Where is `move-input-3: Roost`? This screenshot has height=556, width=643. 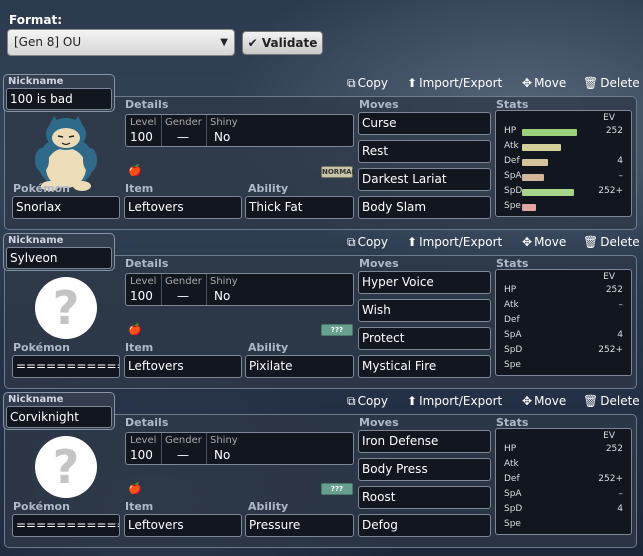 move-input-3: Roost is located at coordinates (424, 497).